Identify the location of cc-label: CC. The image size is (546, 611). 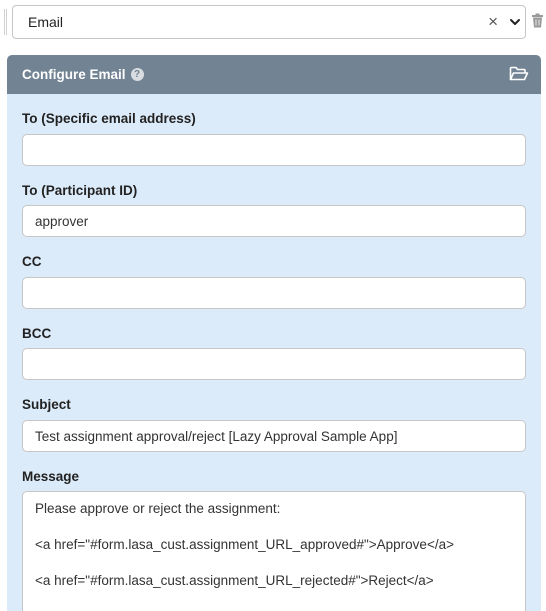
(32, 261).